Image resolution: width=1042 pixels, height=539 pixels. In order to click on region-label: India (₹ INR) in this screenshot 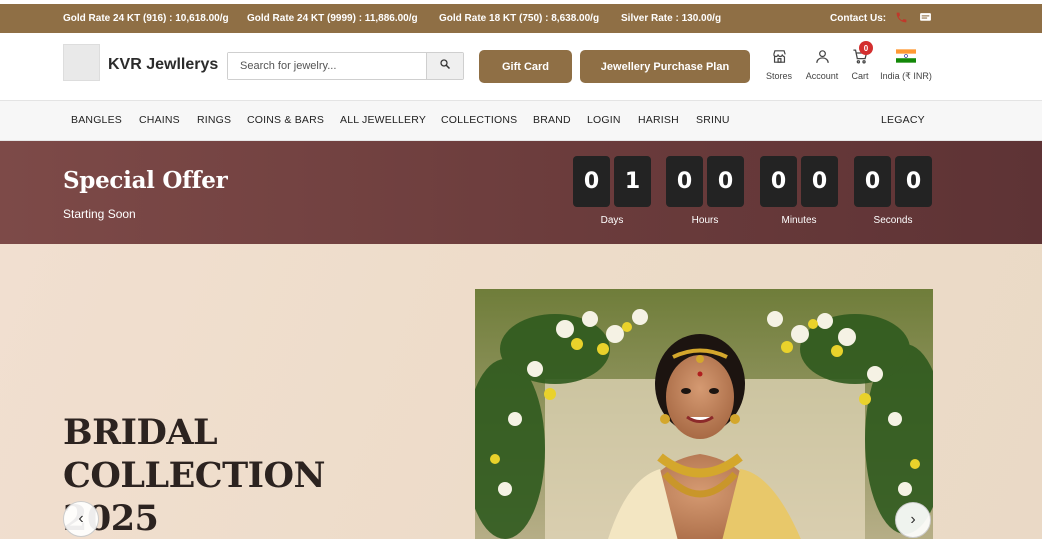, I will do `click(906, 76)`.